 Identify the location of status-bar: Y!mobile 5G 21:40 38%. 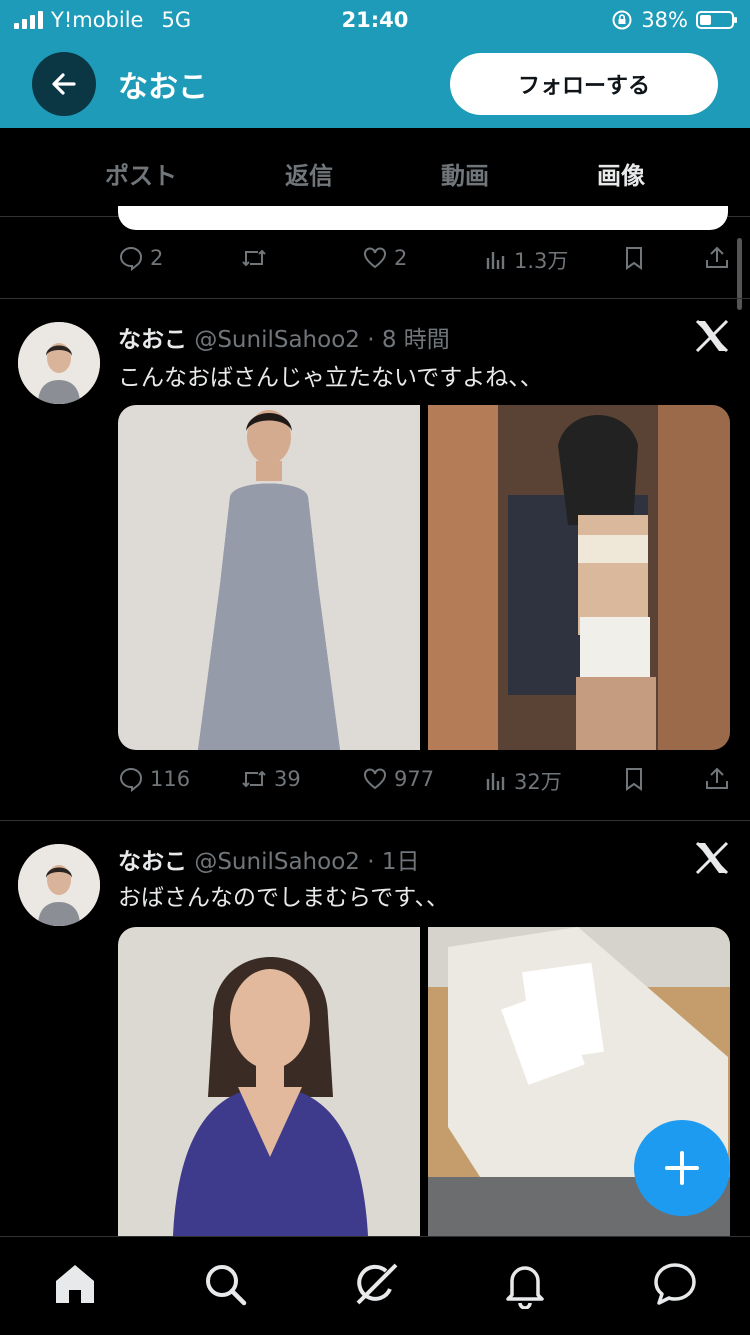
(375, 20).